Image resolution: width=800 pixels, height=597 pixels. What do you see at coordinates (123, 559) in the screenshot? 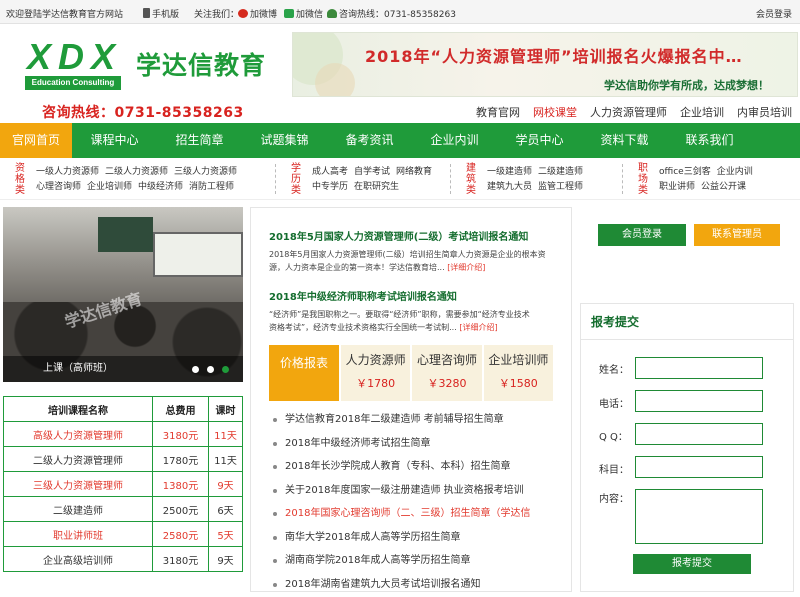
I see `table-row: 企业高级培训师 3180元 9天` at bounding box center [123, 559].